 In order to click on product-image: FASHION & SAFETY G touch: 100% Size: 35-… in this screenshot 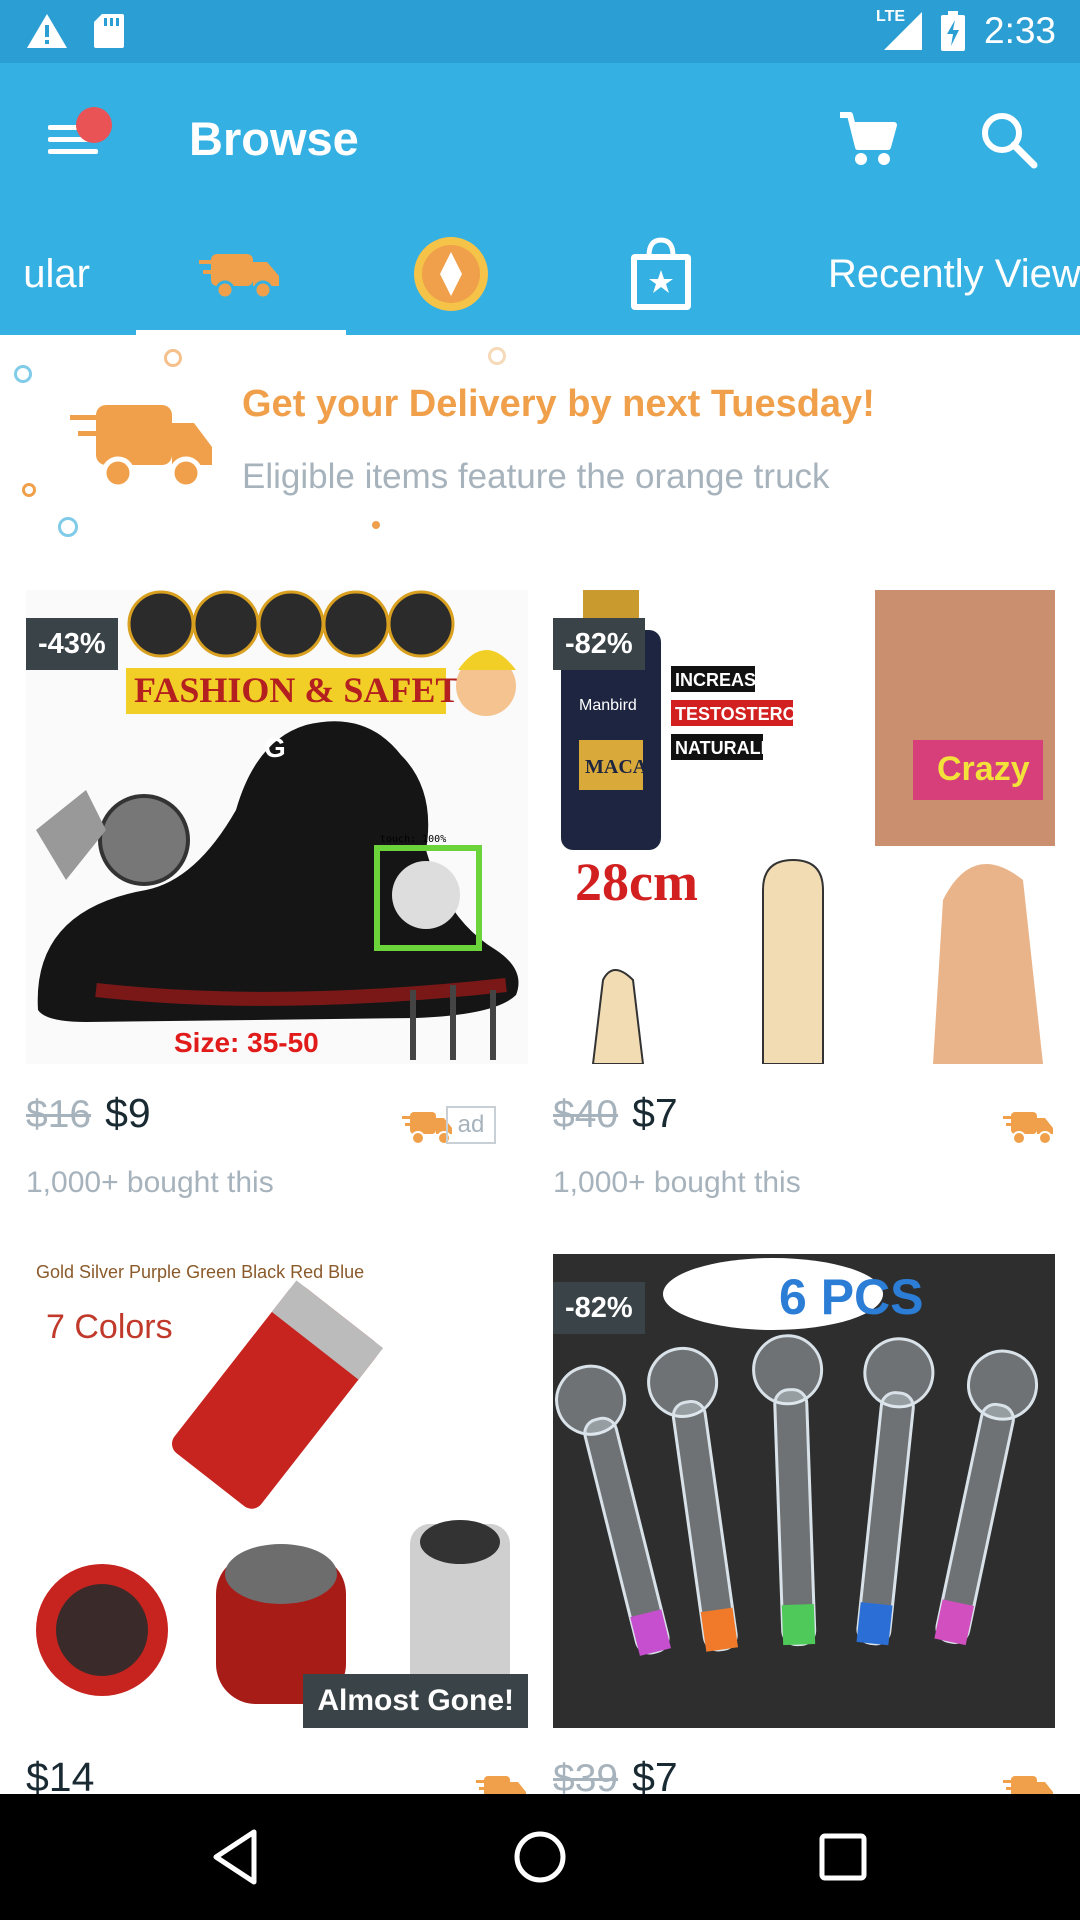, I will do `click(277, 827)`.